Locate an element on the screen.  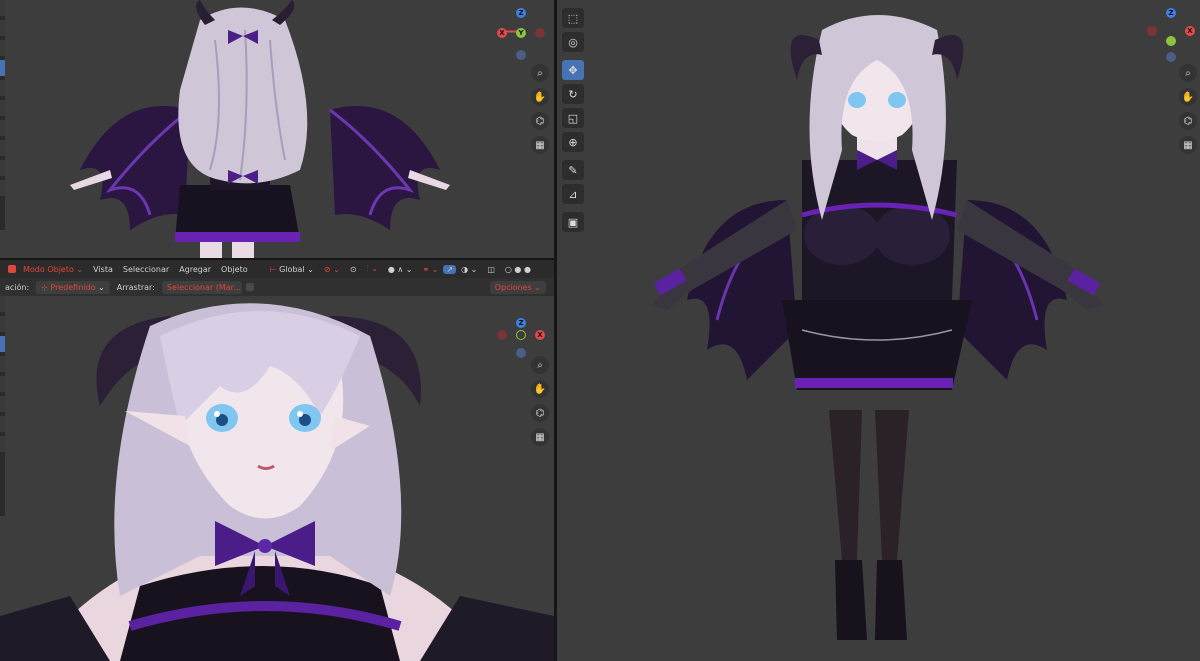
object-mode-icon is located at coordinates (12, 269).